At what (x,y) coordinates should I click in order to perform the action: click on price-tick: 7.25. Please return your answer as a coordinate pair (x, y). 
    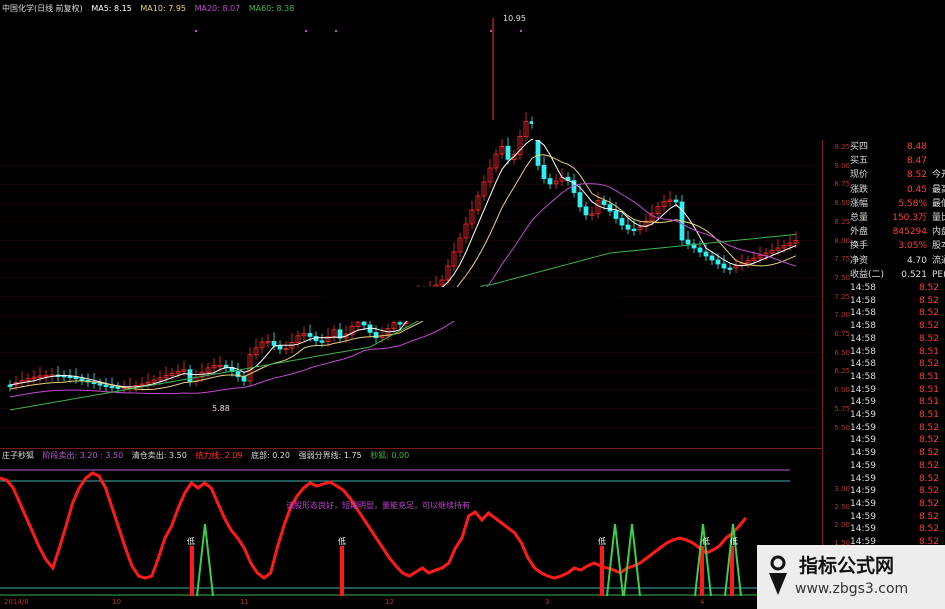
    Looking at the image, I should click on (842, 296).